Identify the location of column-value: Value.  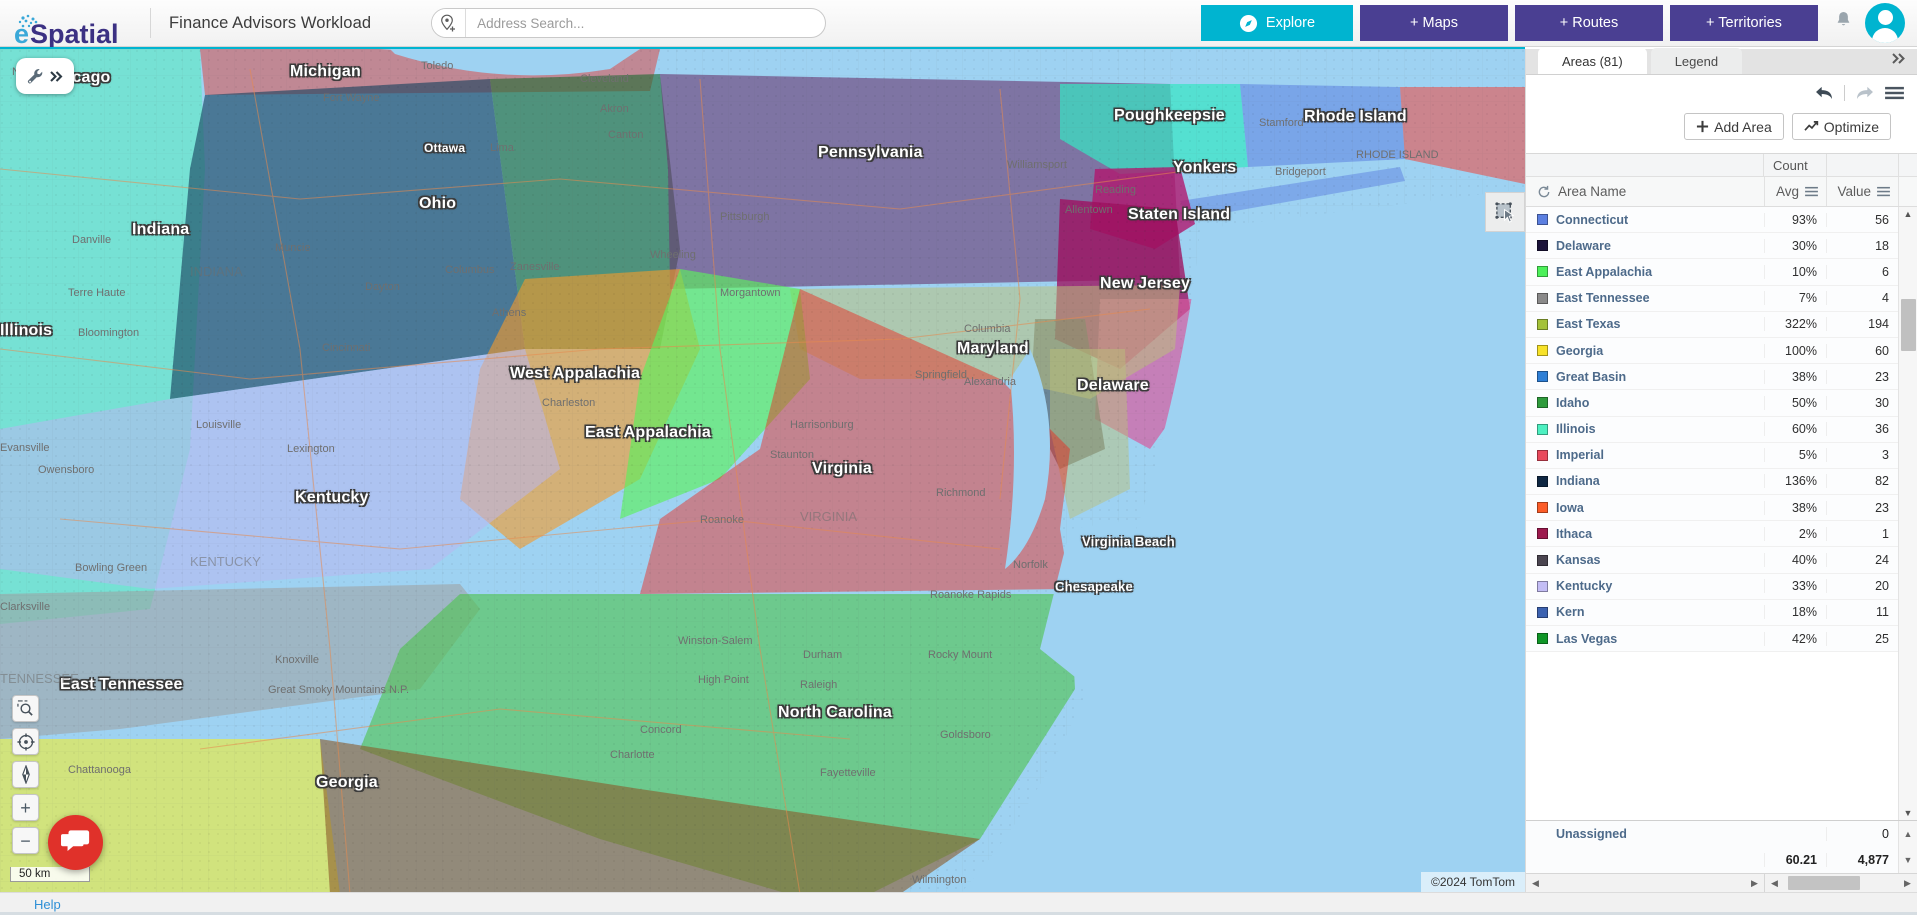
(1862, 191).